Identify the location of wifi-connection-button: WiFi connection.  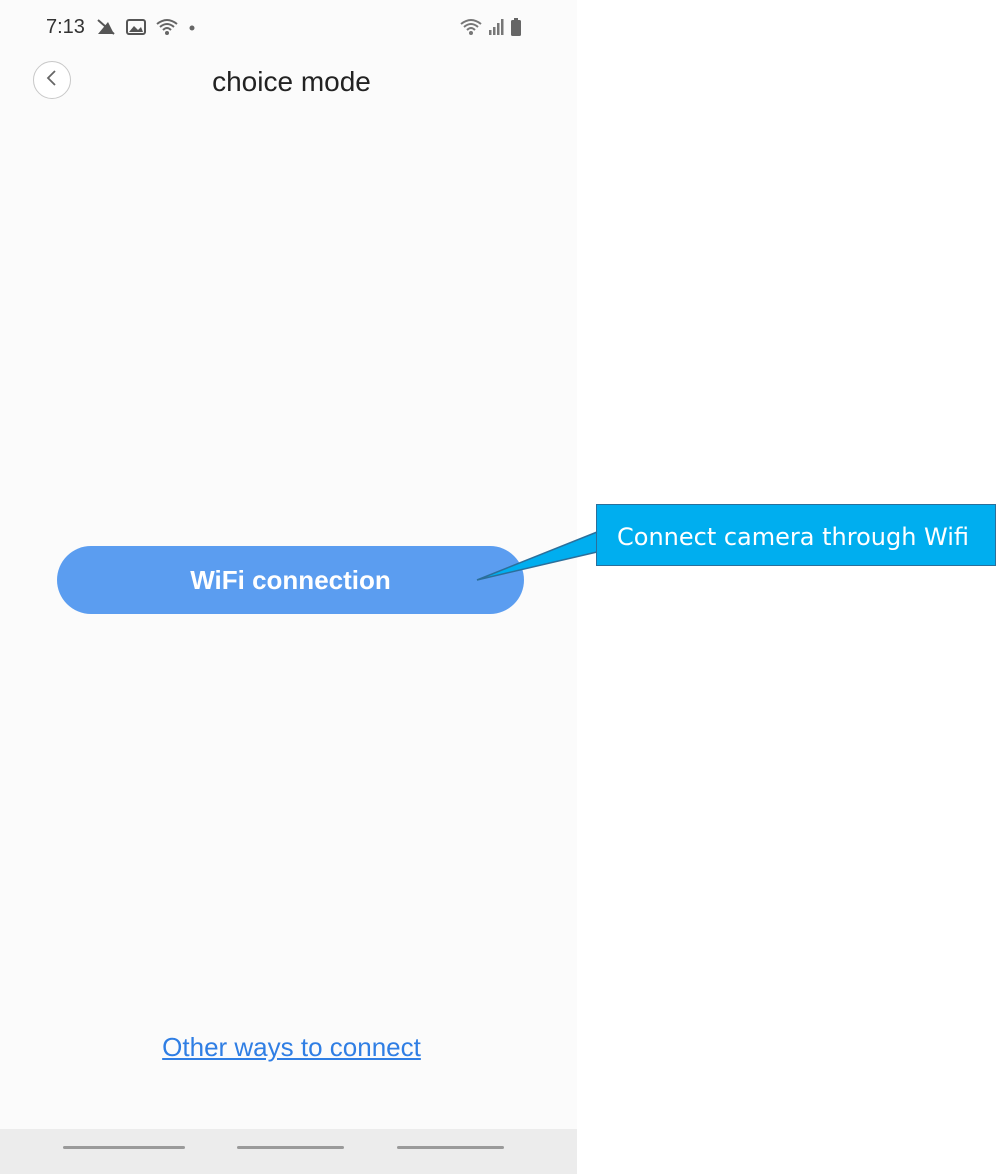
(290, 580).